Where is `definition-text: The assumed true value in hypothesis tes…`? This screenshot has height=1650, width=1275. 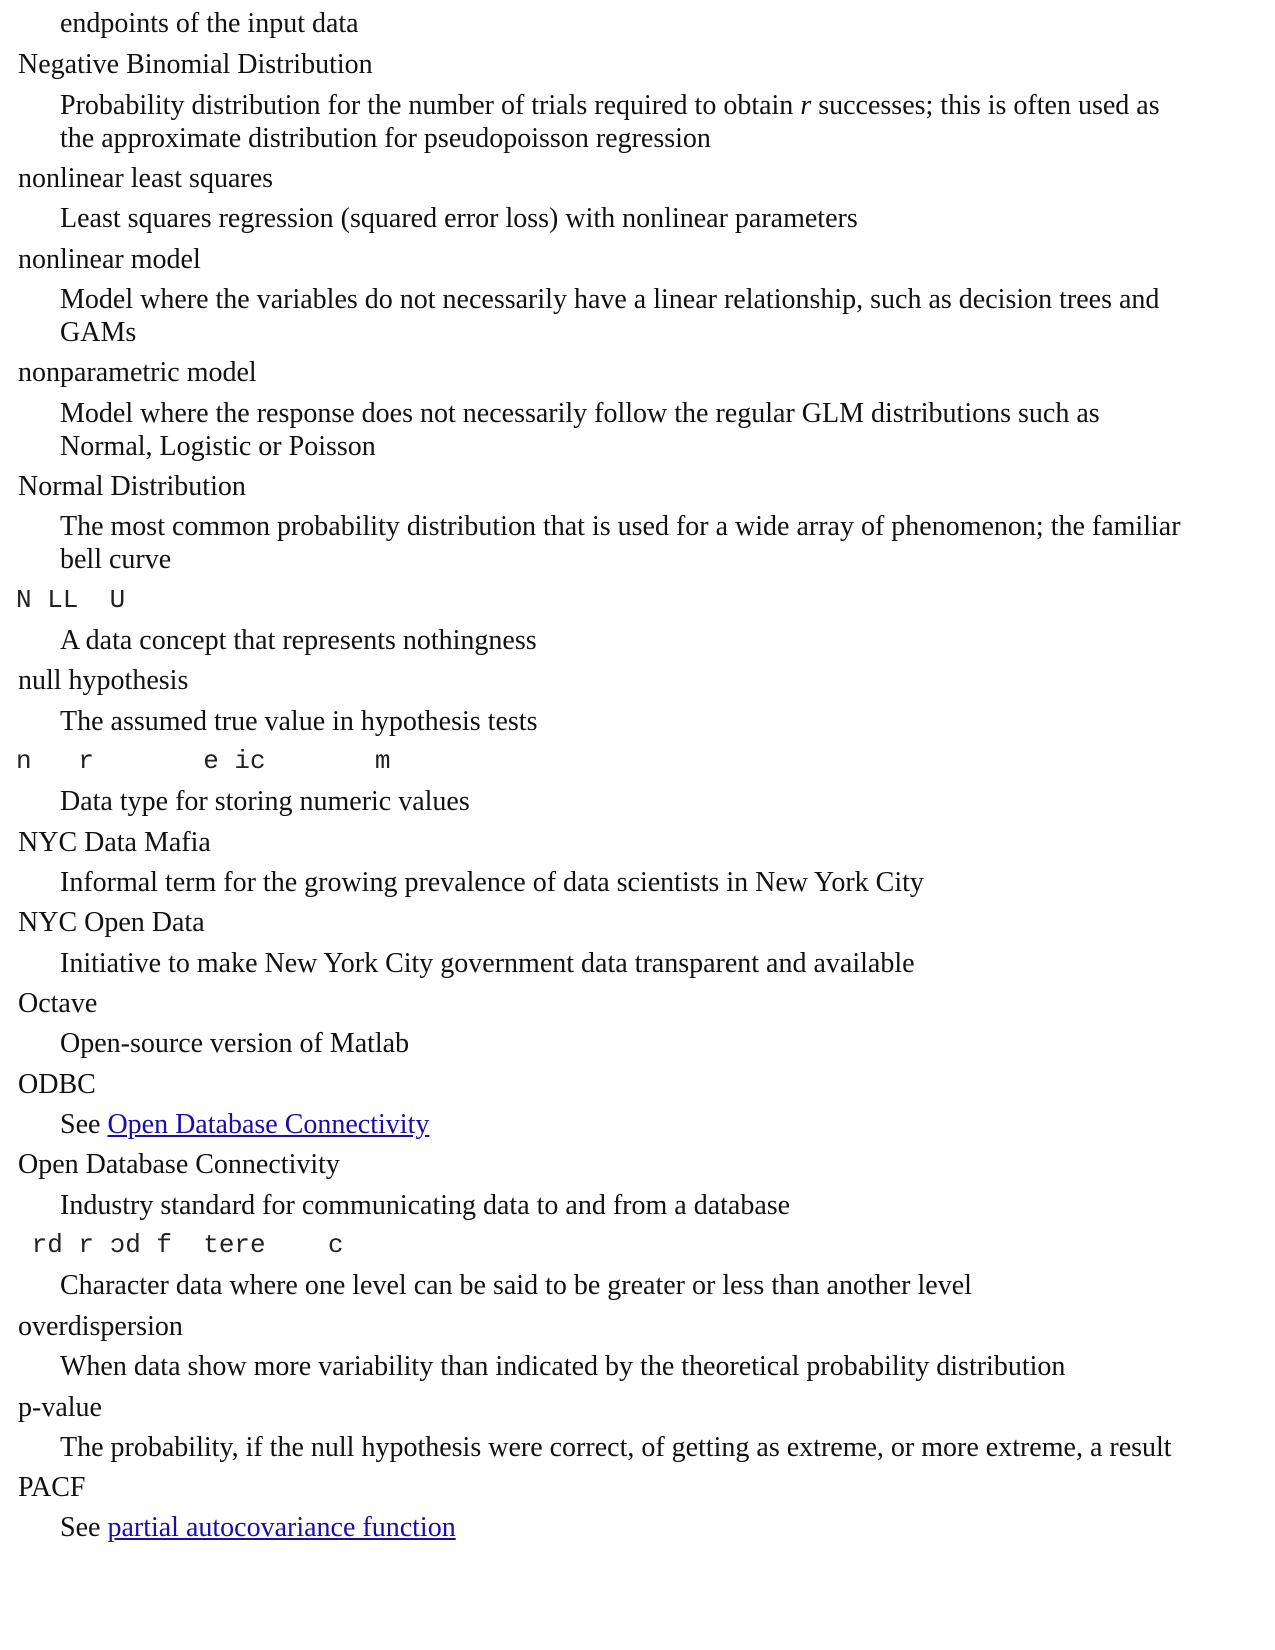
definition-text: The assumed true value in hypothesis tes… is located at coordinates (299, 721).